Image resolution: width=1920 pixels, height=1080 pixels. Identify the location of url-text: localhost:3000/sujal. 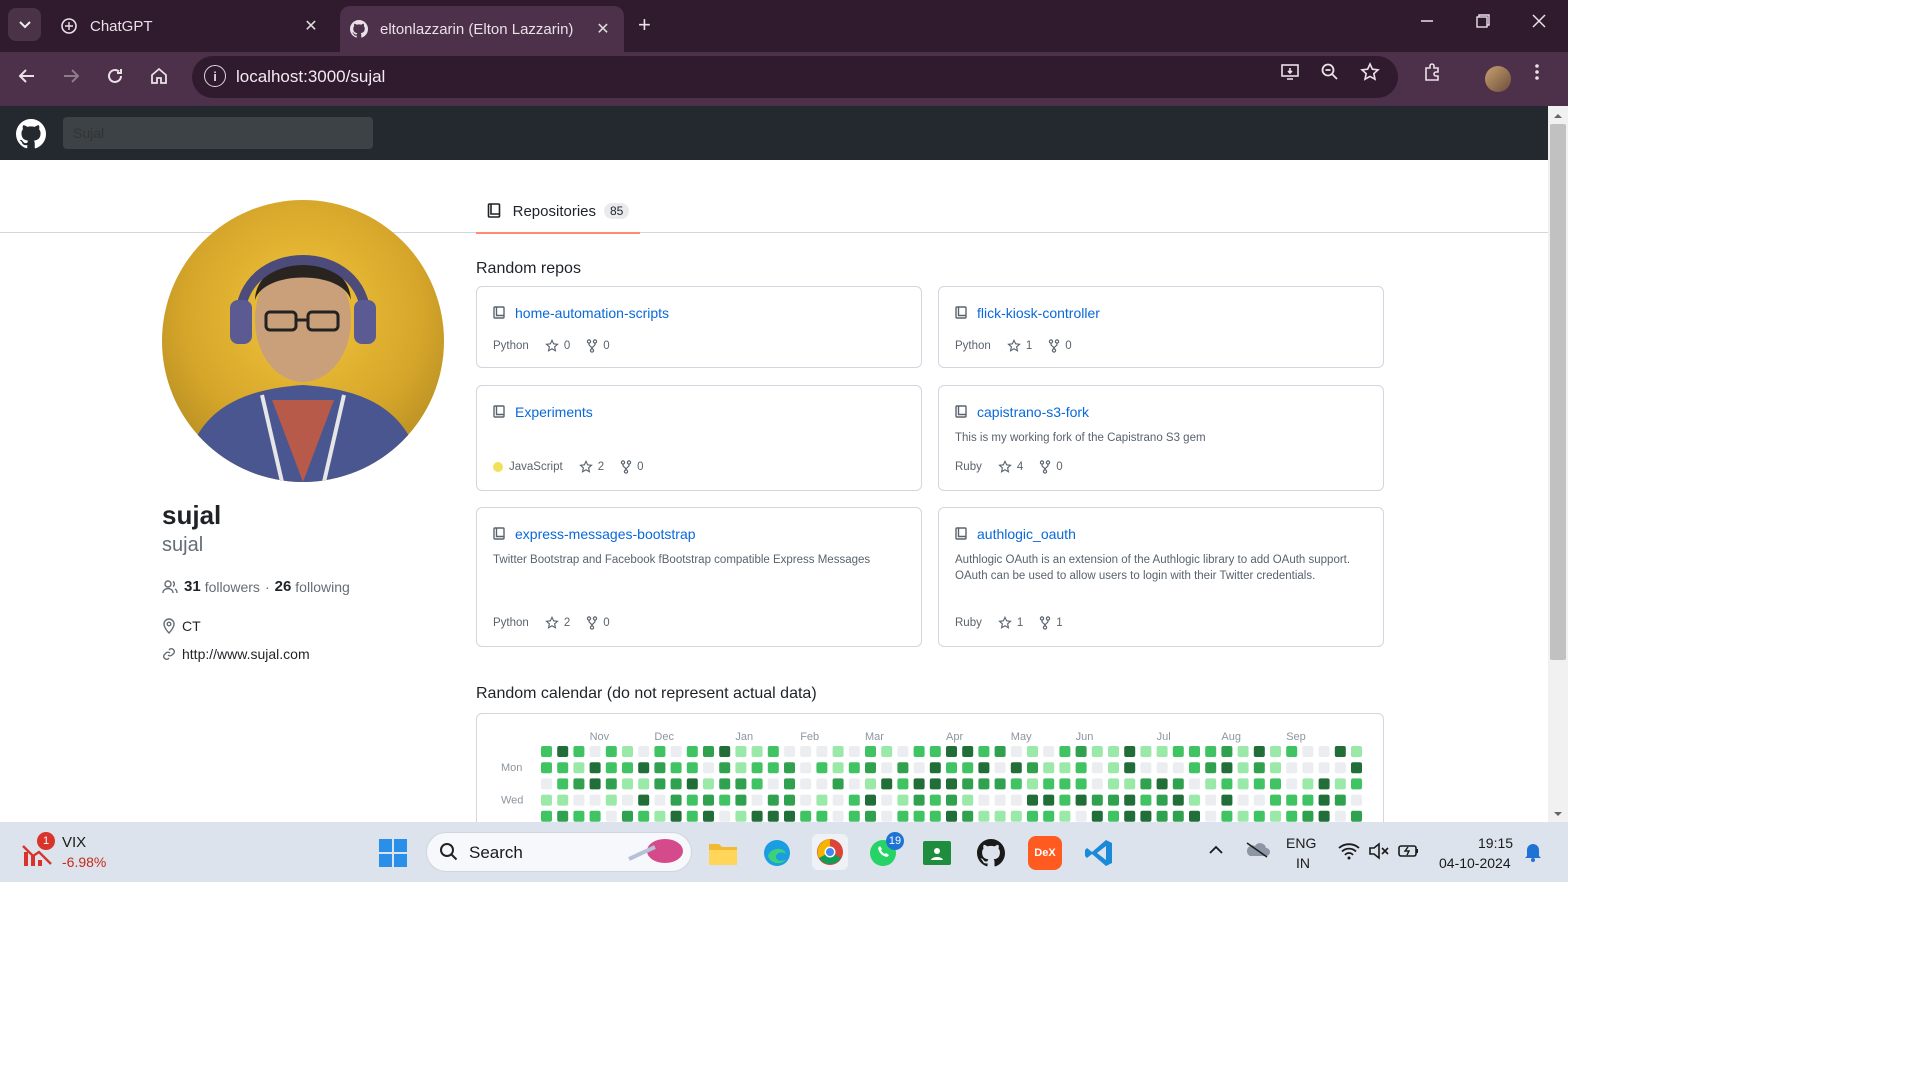
(310, 77).